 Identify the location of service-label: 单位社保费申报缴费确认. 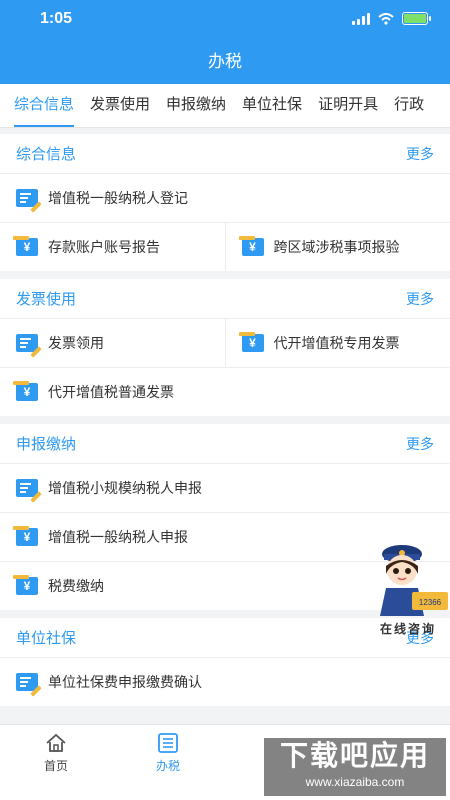
(125, 682).